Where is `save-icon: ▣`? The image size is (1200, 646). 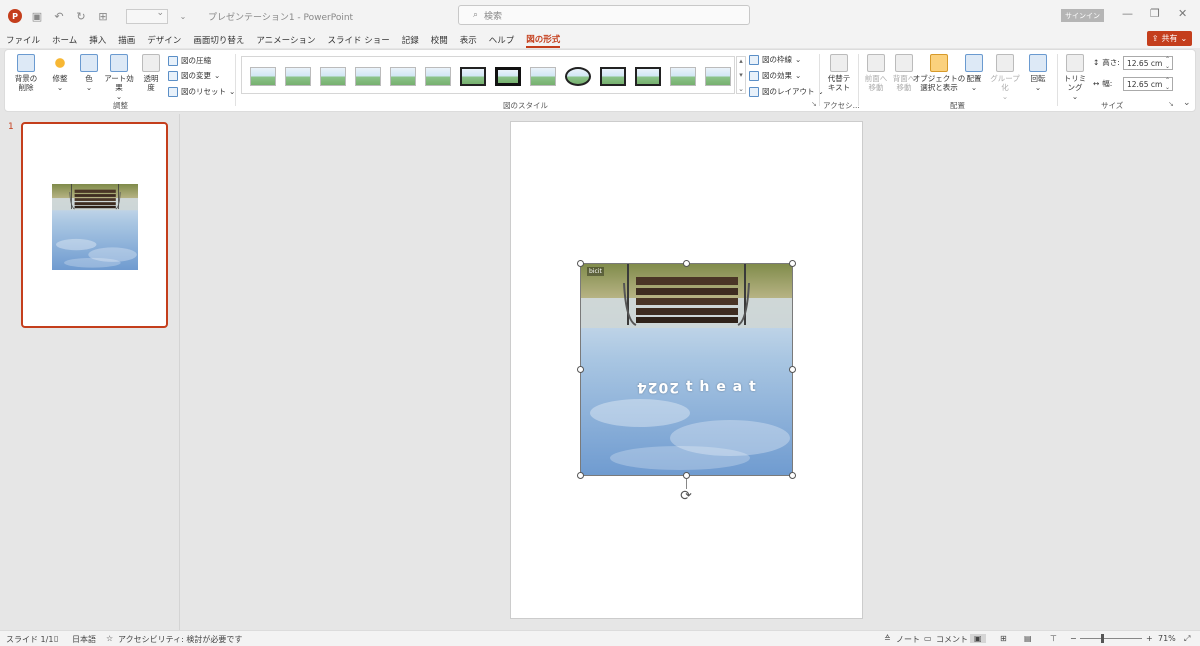 save-icon: ▣ is located at coordinates (37, 16).